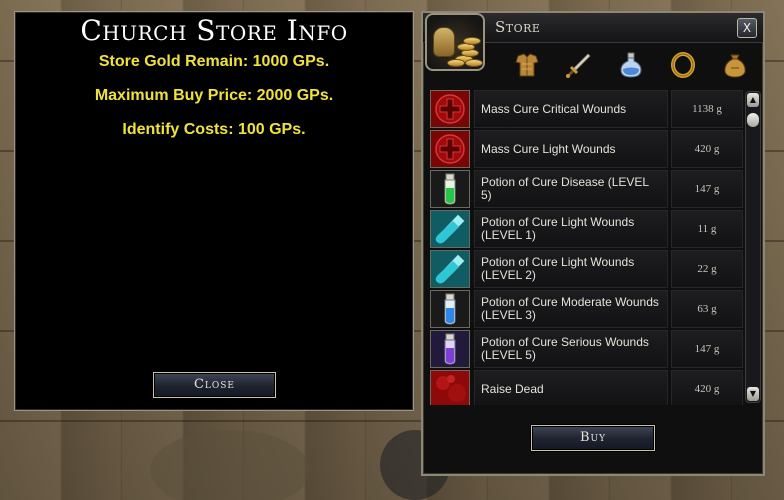 The image size is (784, 500). I want to click on green-potion-icon, so click(450, 189).